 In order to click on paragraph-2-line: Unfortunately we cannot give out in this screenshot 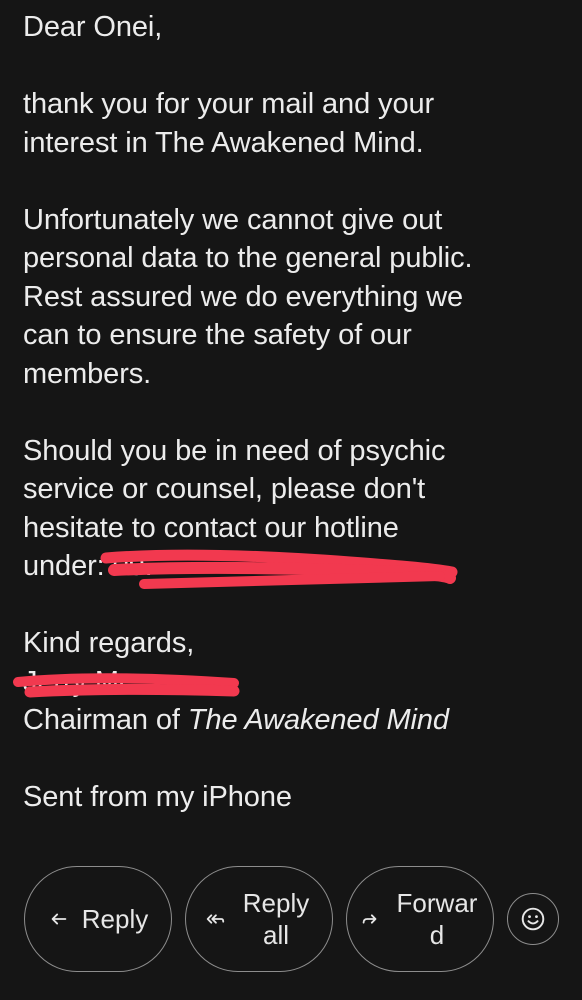, I will do `click(233, 219)`.